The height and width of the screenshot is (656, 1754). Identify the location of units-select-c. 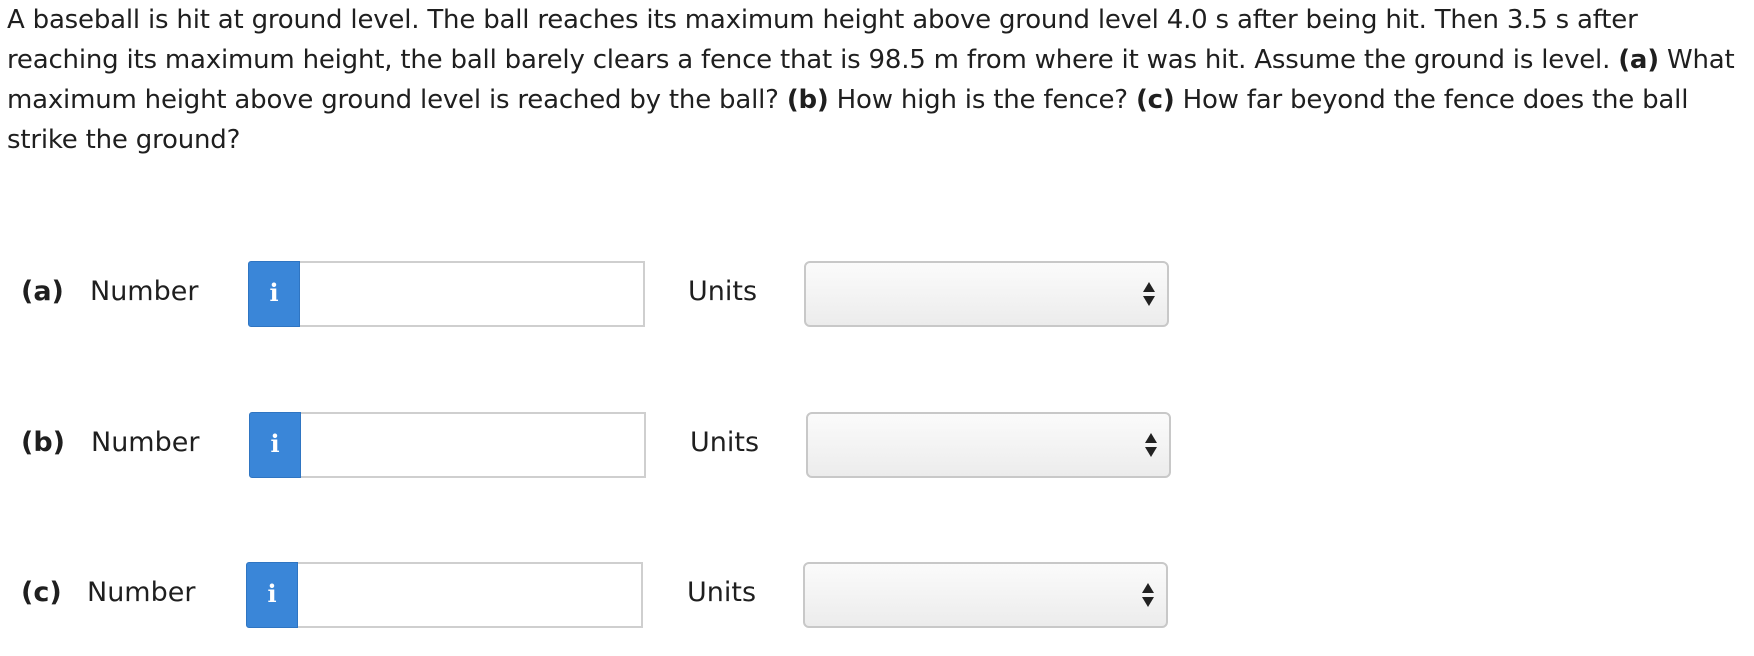
(985, 595).